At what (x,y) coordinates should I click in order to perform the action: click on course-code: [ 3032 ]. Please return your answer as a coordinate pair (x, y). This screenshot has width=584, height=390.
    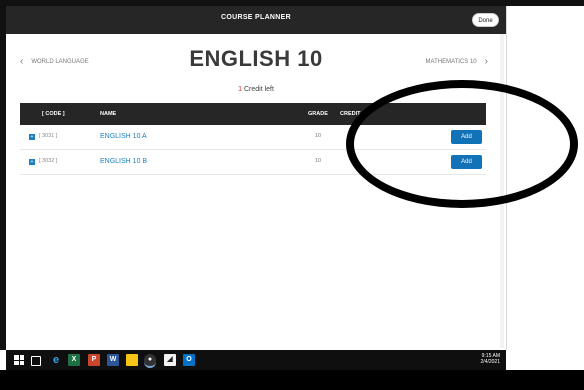
    Looking at the image, I should click on (48, 161).